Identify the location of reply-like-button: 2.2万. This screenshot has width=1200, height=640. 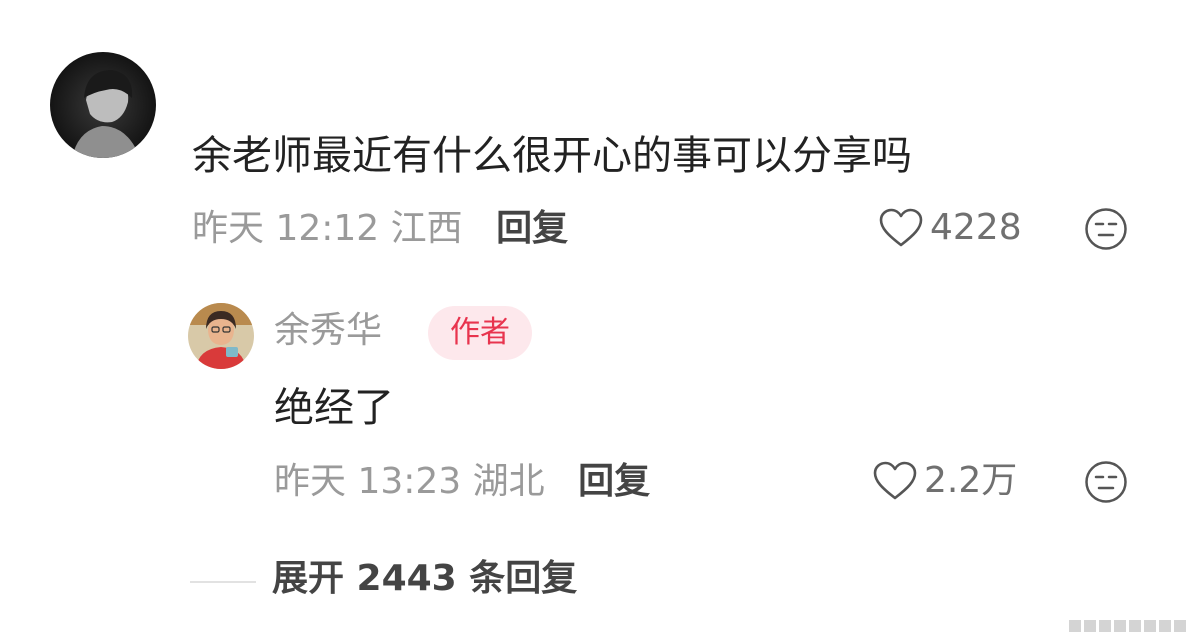
(944, 481).